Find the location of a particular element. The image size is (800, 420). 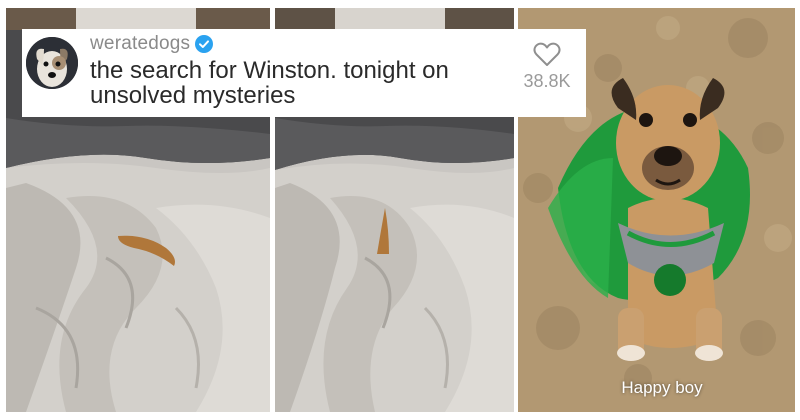

verified-badge-icon is located at coordinates (204, 44).